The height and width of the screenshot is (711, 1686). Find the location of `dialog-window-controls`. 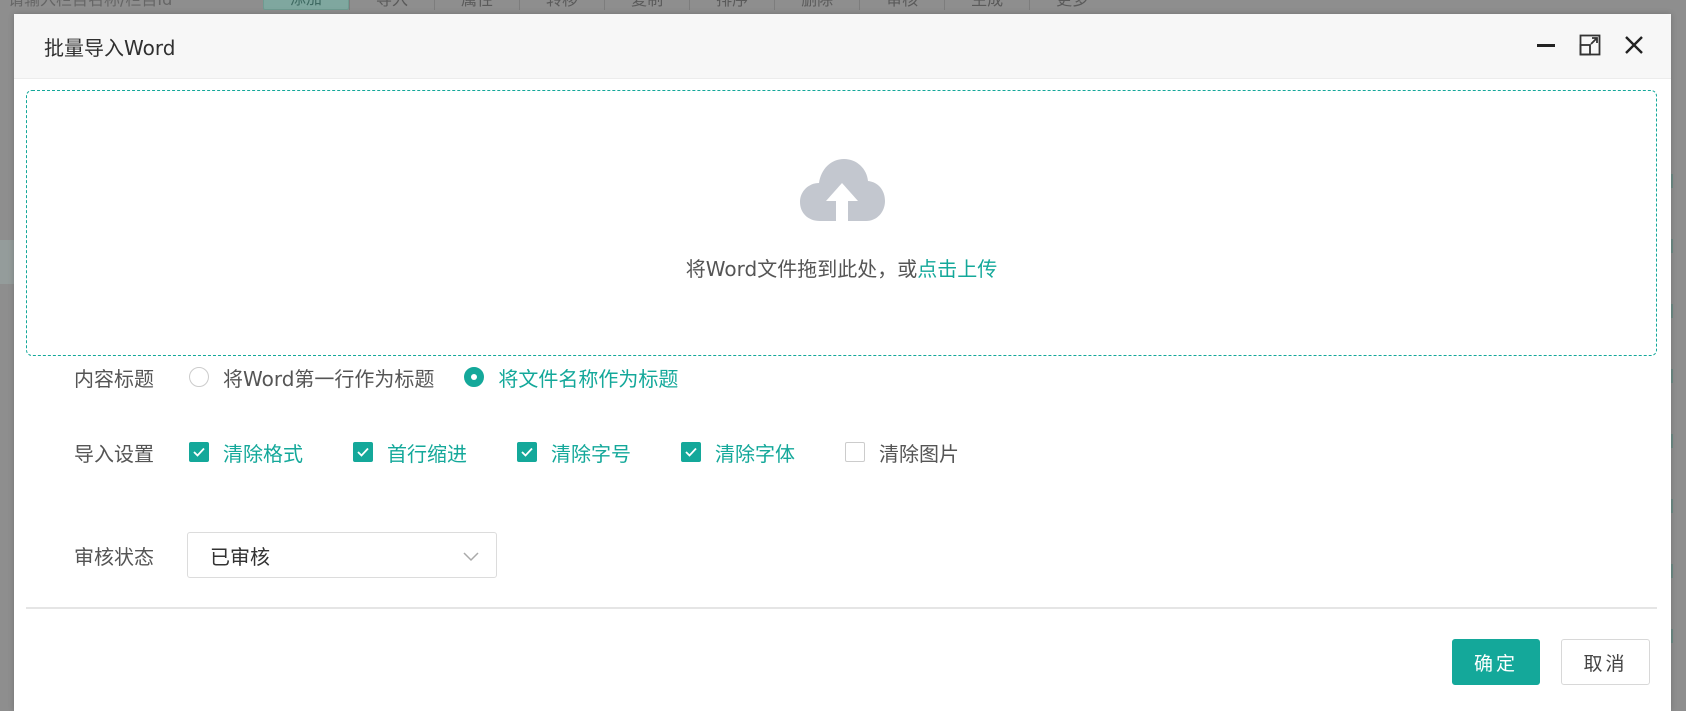

dialog-window-controls is located at coordinates (1590, 45).